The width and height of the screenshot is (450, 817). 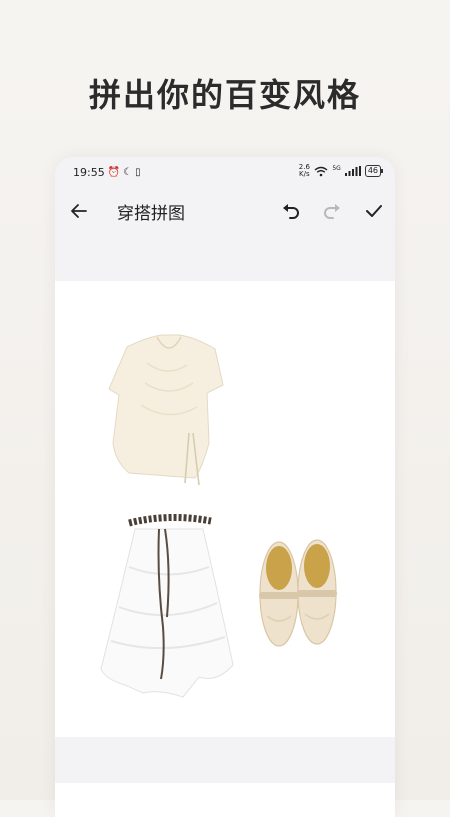 What do you see at coordinates (225, 800) in the screenshot?
I see `bottom-panel` at bounding box center [225, 800].